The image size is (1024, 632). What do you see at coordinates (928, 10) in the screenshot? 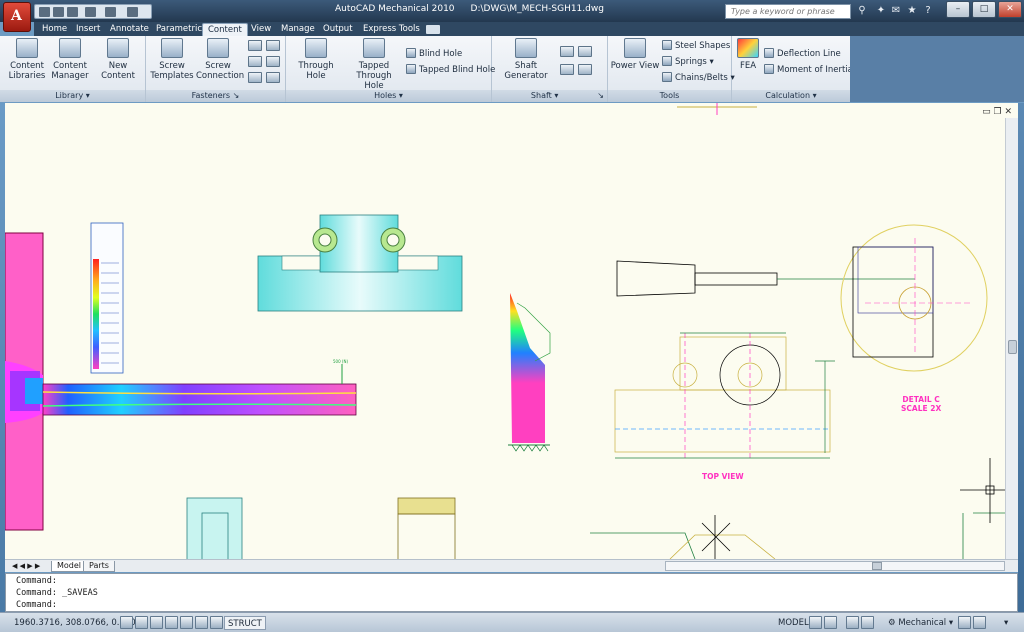
I see `help-icon: ?` at bounding box center [928, 10].